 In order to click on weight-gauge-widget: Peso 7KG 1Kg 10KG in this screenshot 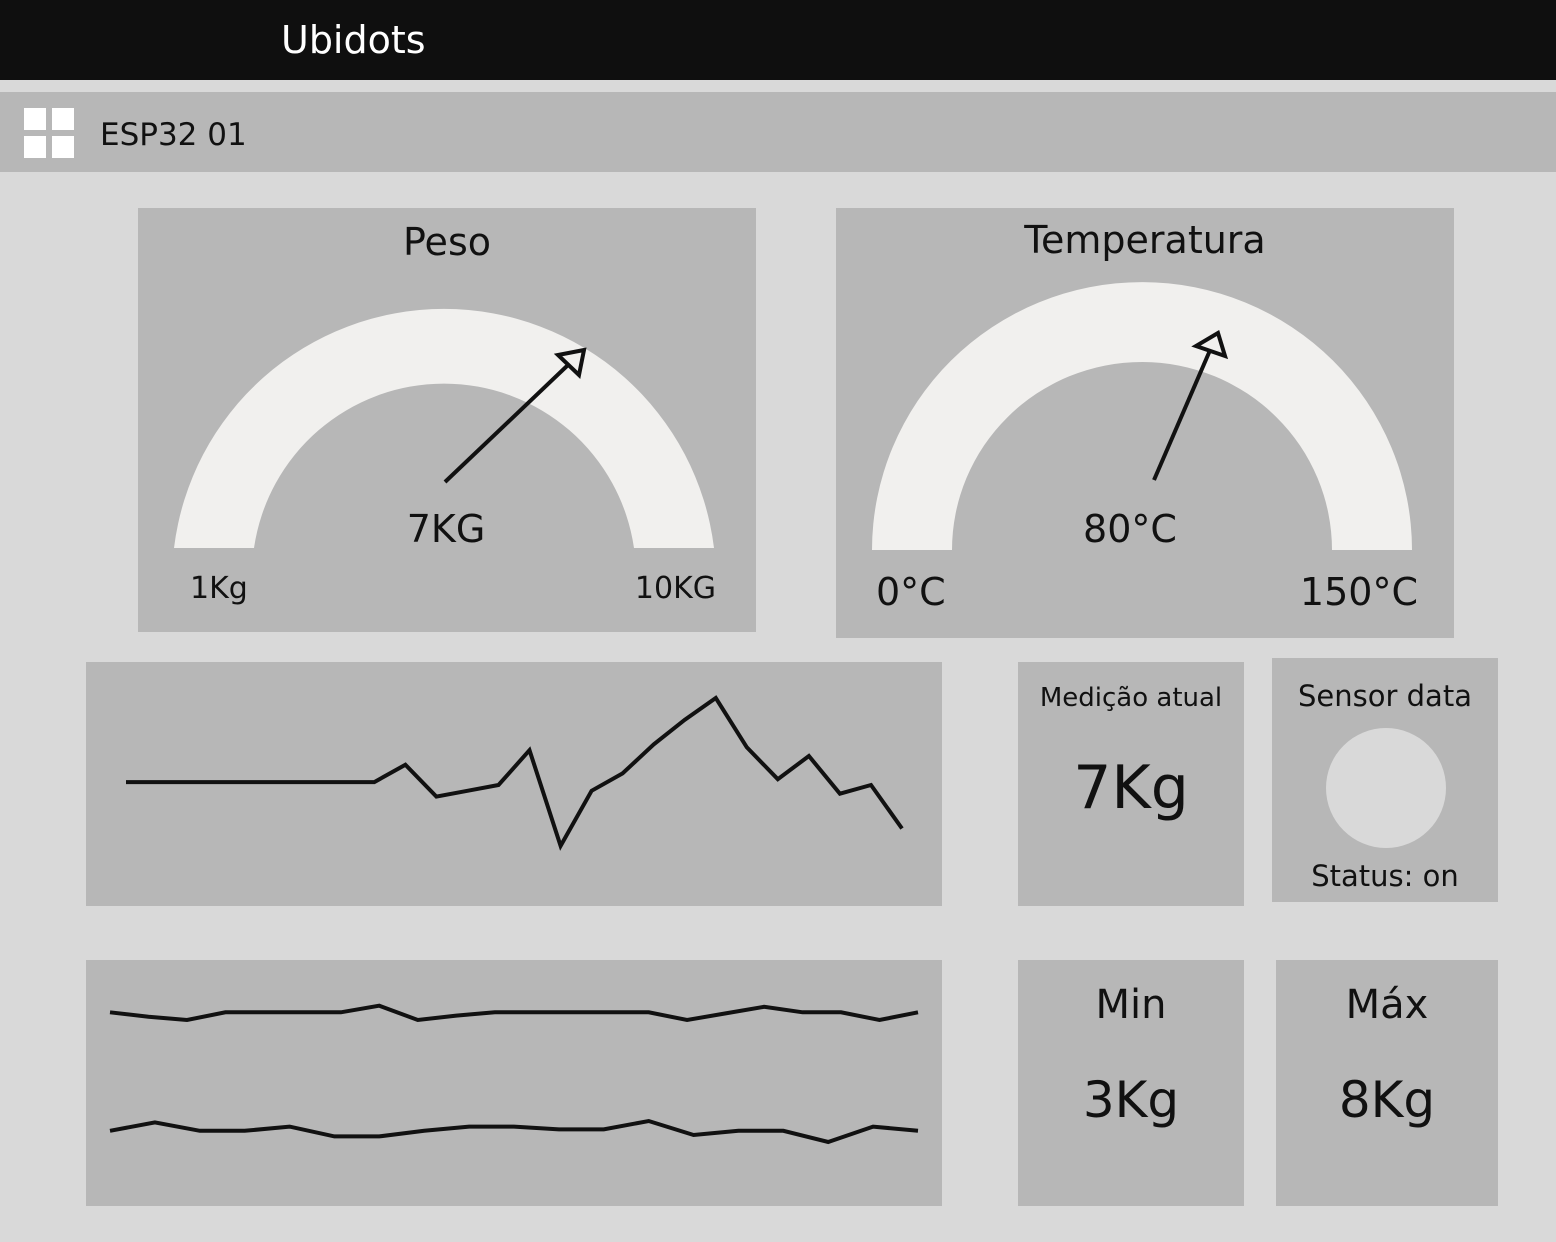, I will do `click(447, 420)`.